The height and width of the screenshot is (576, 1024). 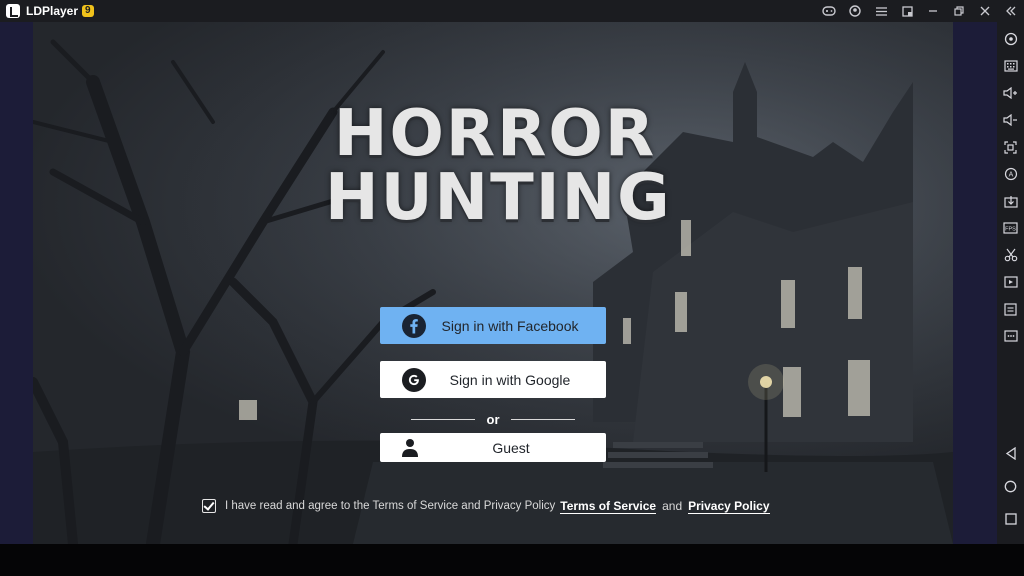 What do you see at coordinates (881, 11) in the screenshot?
I see `menu-icon` at bounding box center [881, 11].